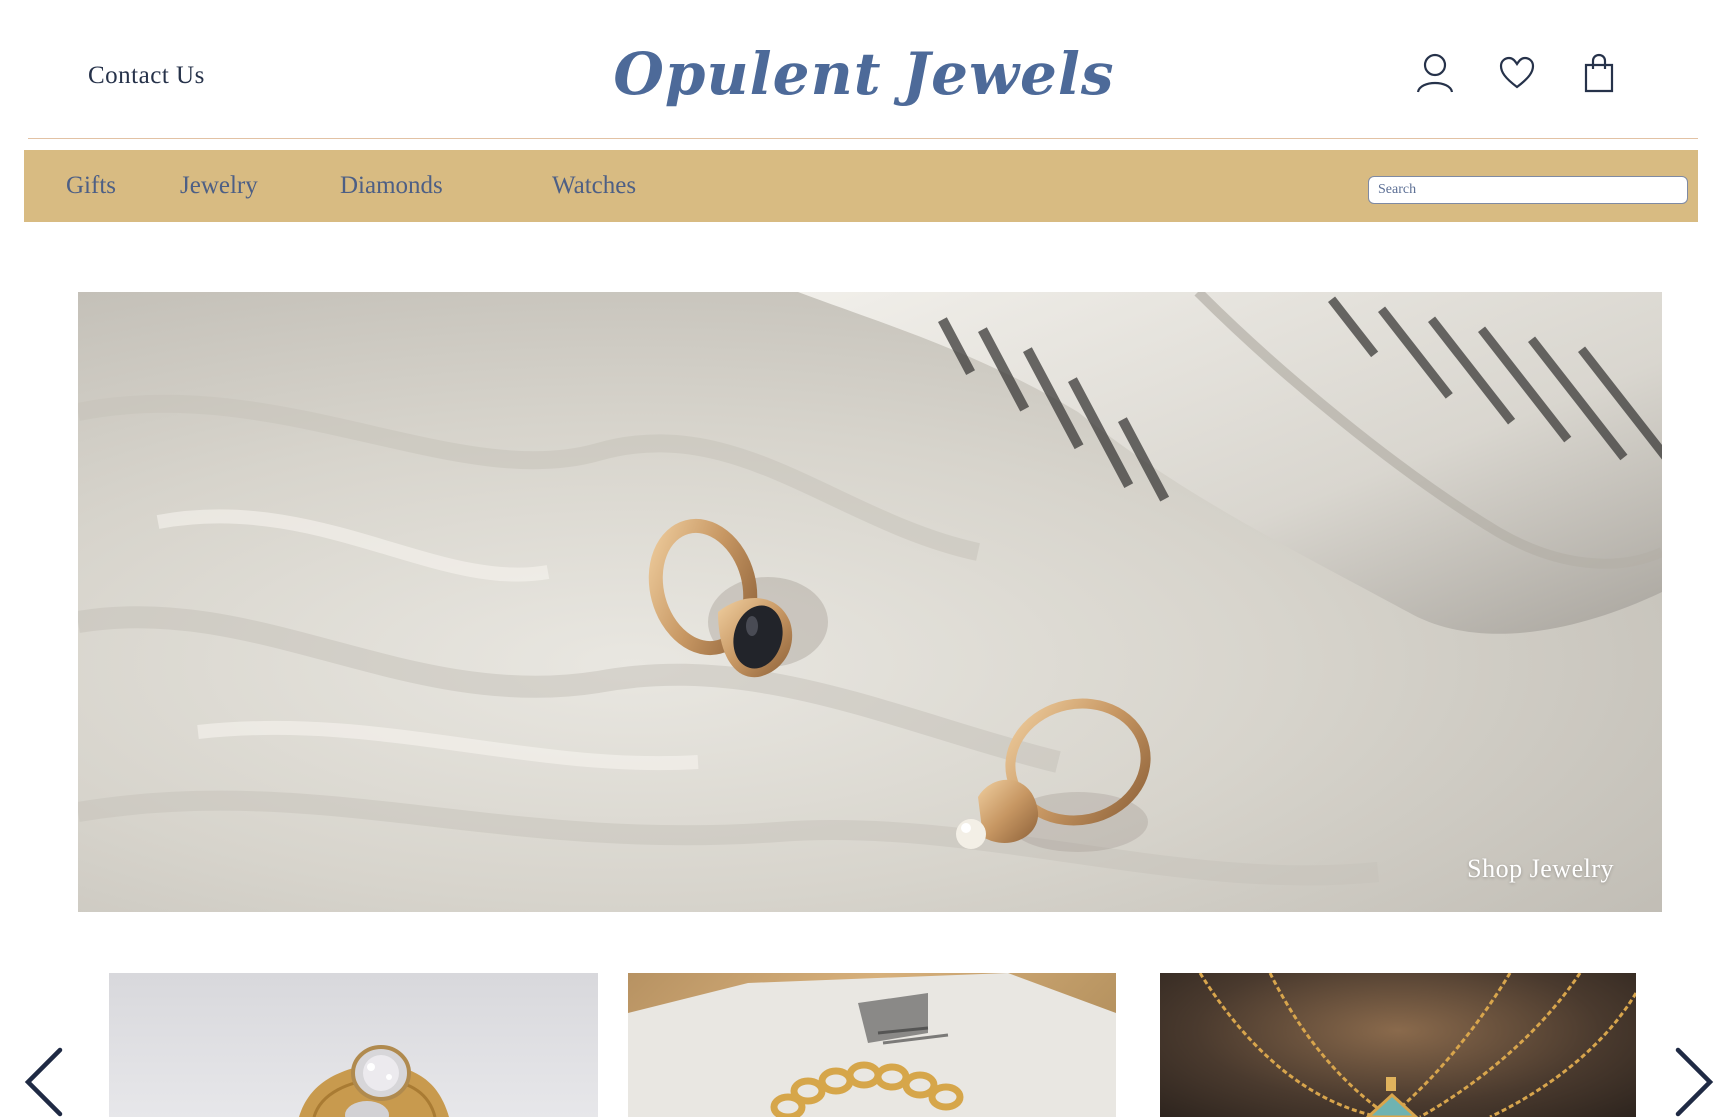 Image resolution: width=1728 pixels, height=1117 pixels. I want to click on product-card-gold-necklace, so click(1398, 1045).